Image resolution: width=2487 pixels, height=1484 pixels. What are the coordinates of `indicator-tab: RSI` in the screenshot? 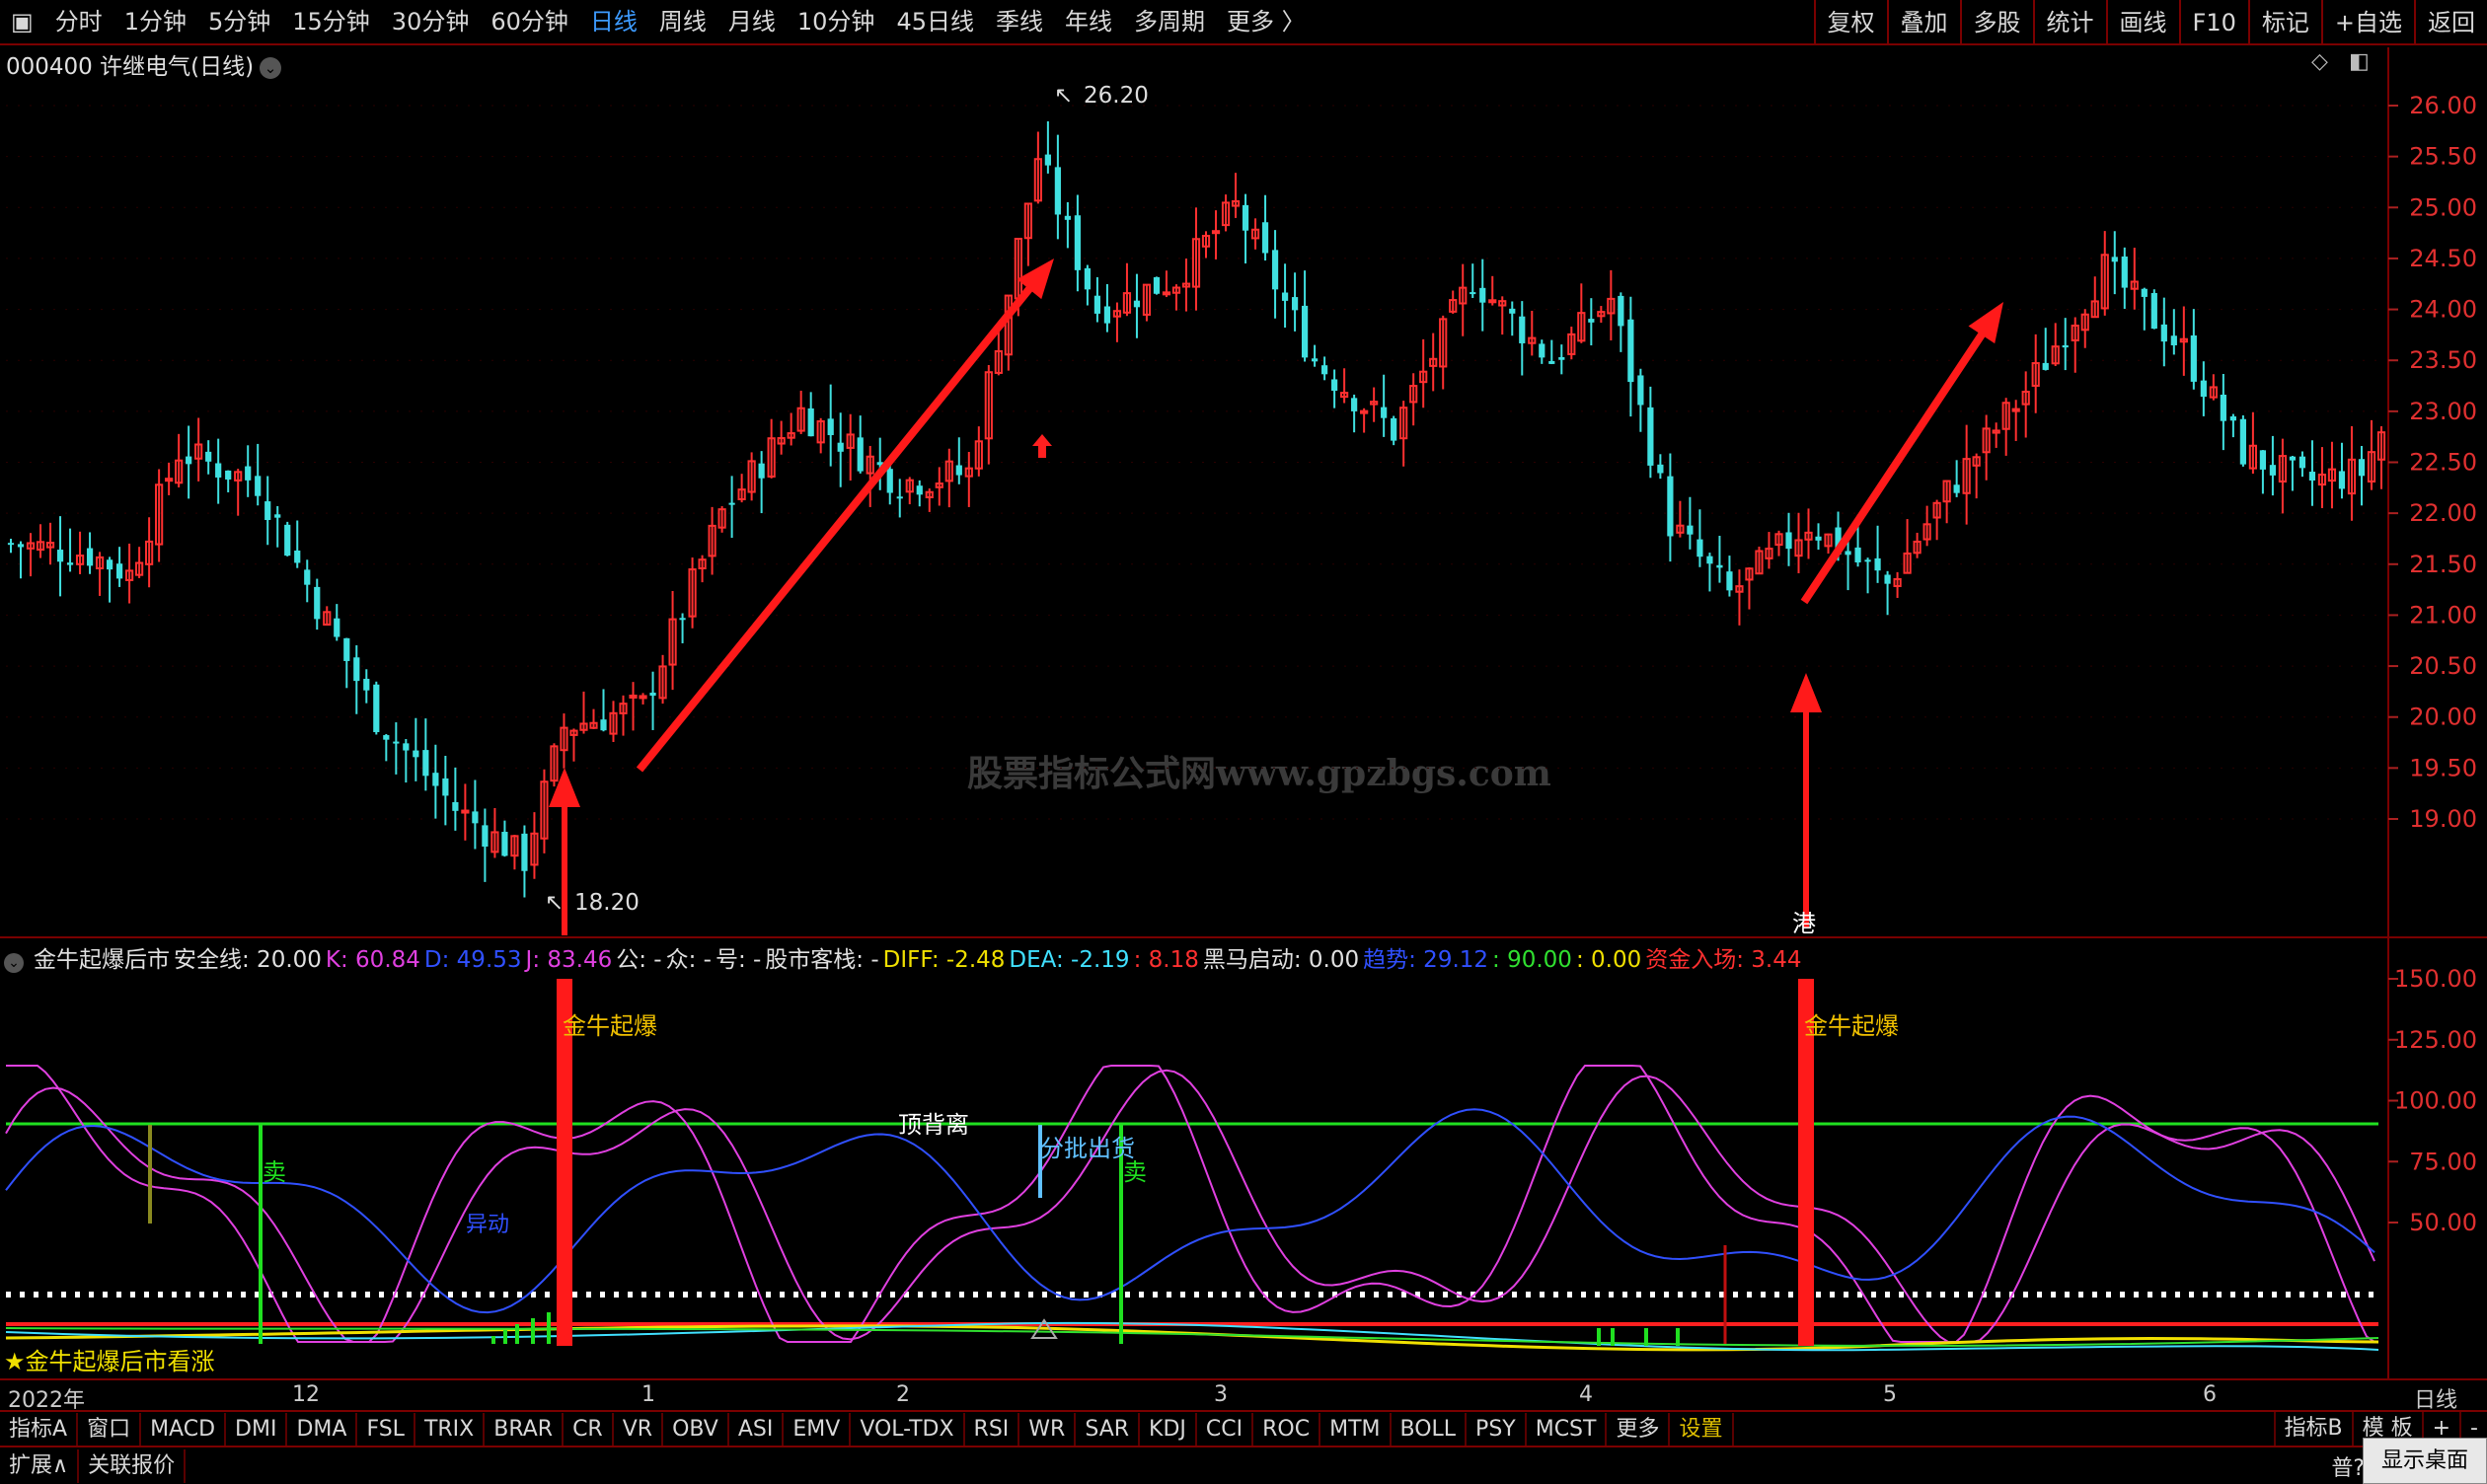 It's located at (992, 1430).